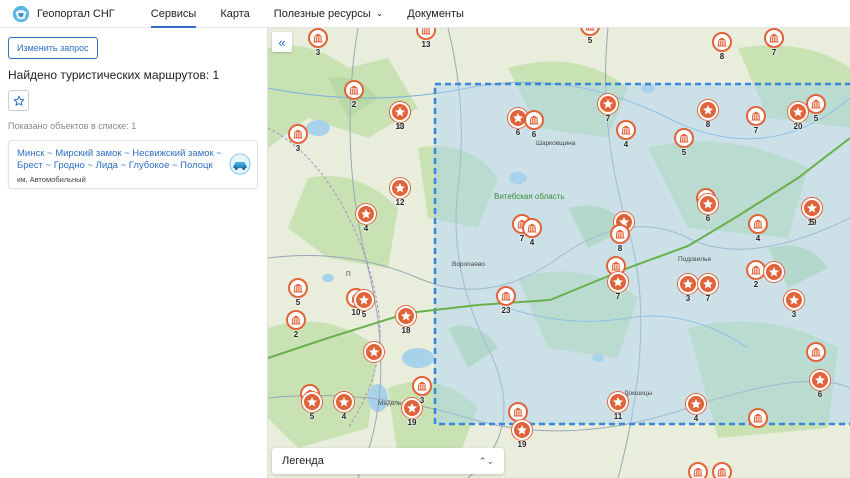 This screenshot has height=478, width=850. I want to click on results-title: Найдено туристических маршрутов: 1, so click(114, 75).